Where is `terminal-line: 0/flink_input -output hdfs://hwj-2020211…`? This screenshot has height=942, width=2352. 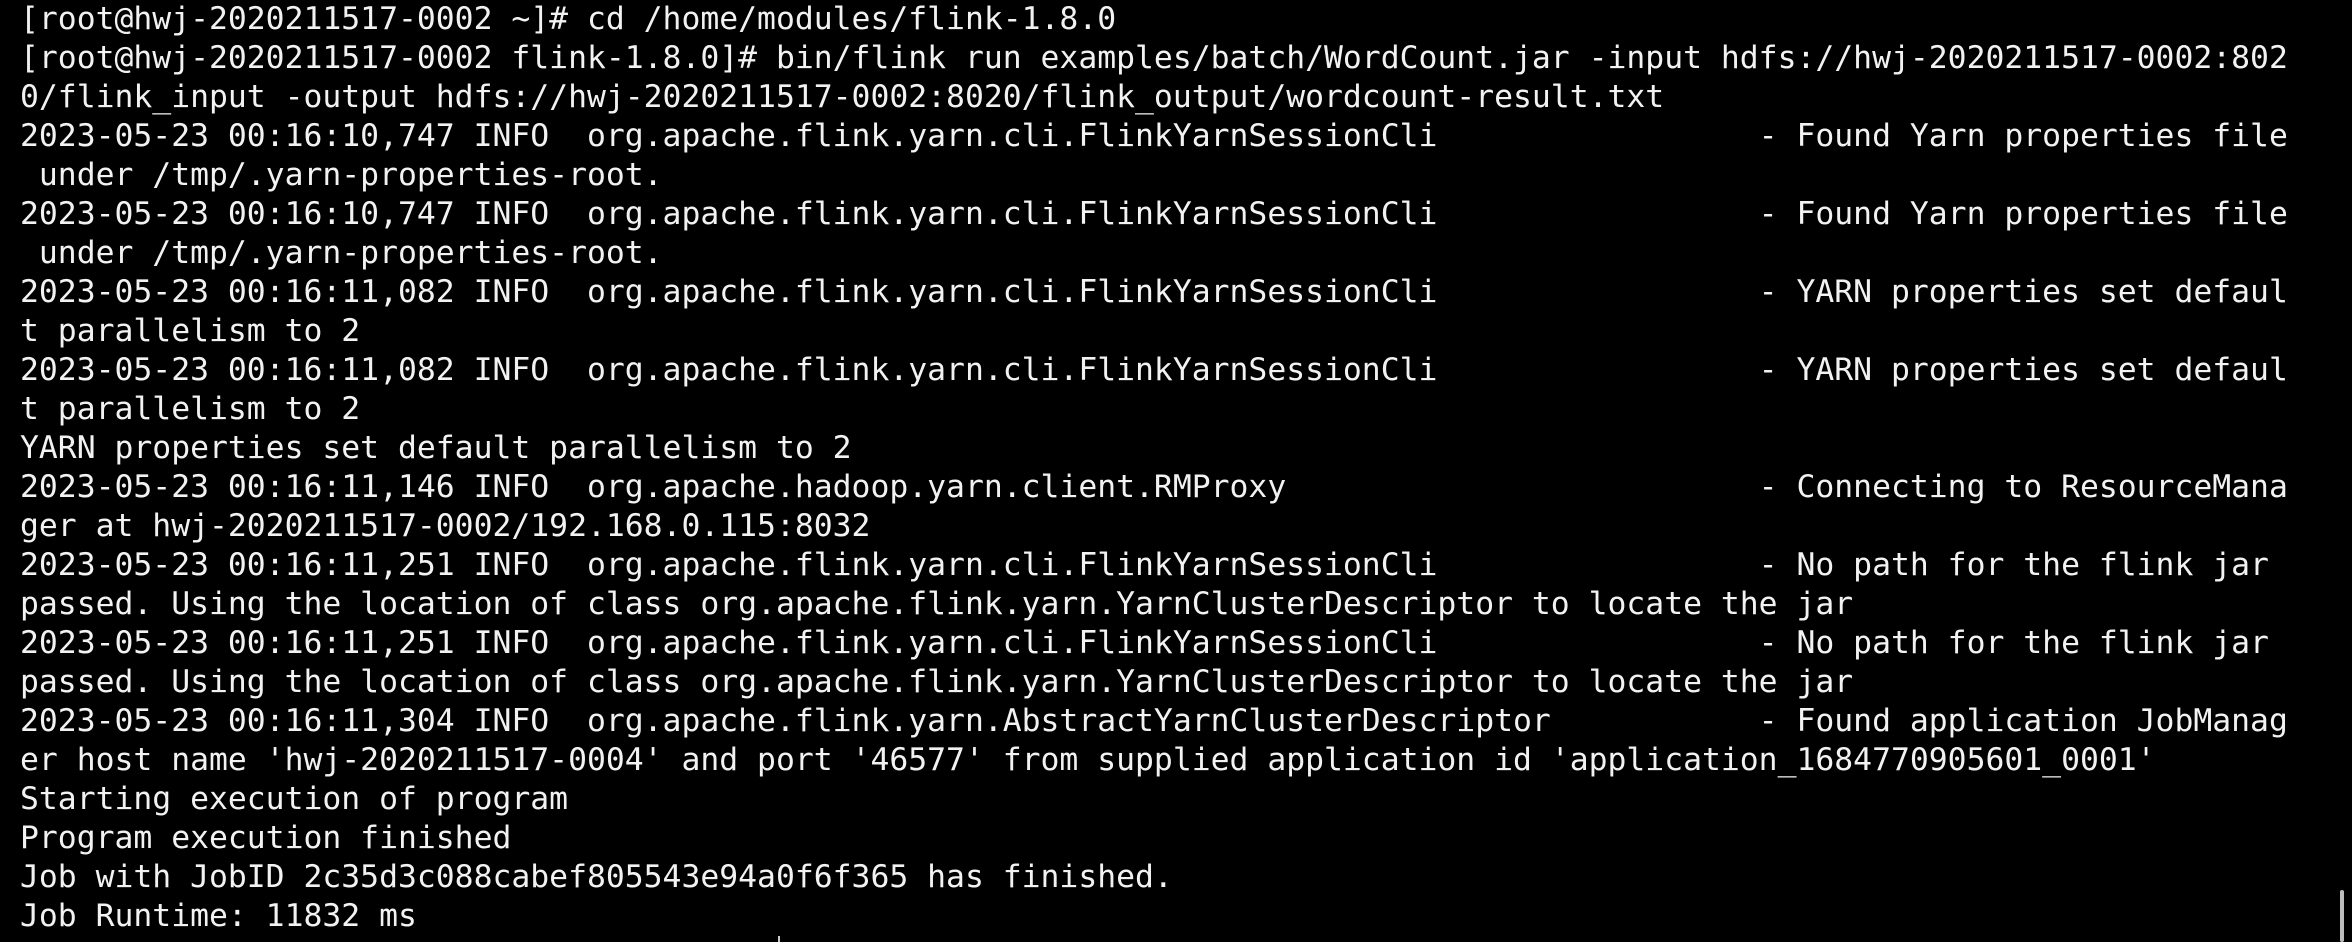
terminal-line: 0/flink_input -output hdfs://hwj-2020211… is located at coordinates (842, 97).